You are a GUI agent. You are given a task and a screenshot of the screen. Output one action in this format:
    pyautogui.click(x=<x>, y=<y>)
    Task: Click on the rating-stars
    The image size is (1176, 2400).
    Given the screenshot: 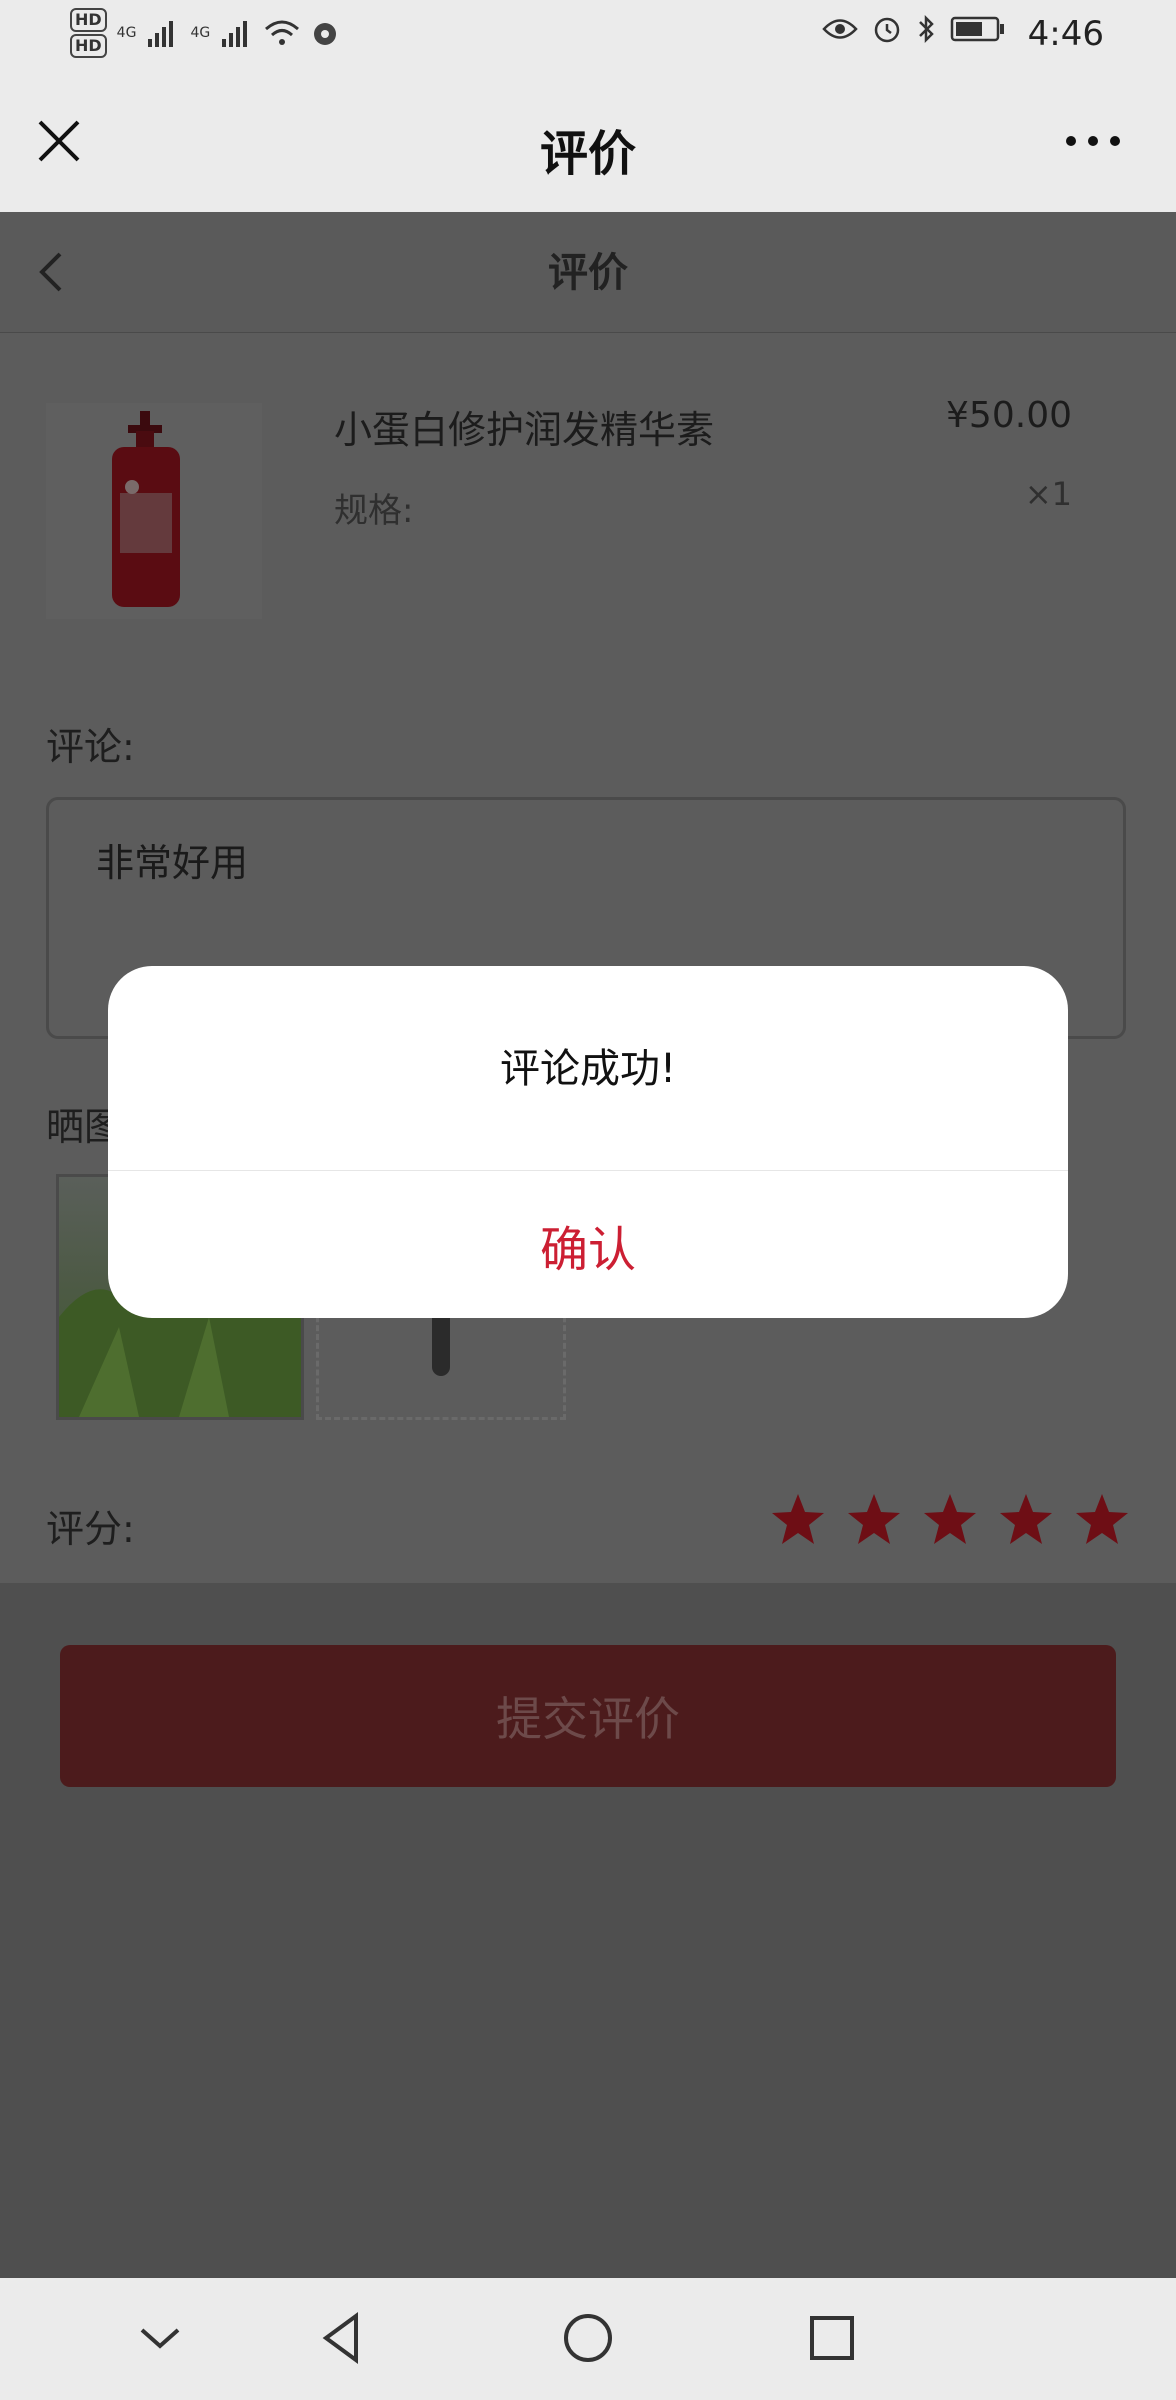 What is the action you would take?
    pyautogui.click(x=950, y=1520)
    